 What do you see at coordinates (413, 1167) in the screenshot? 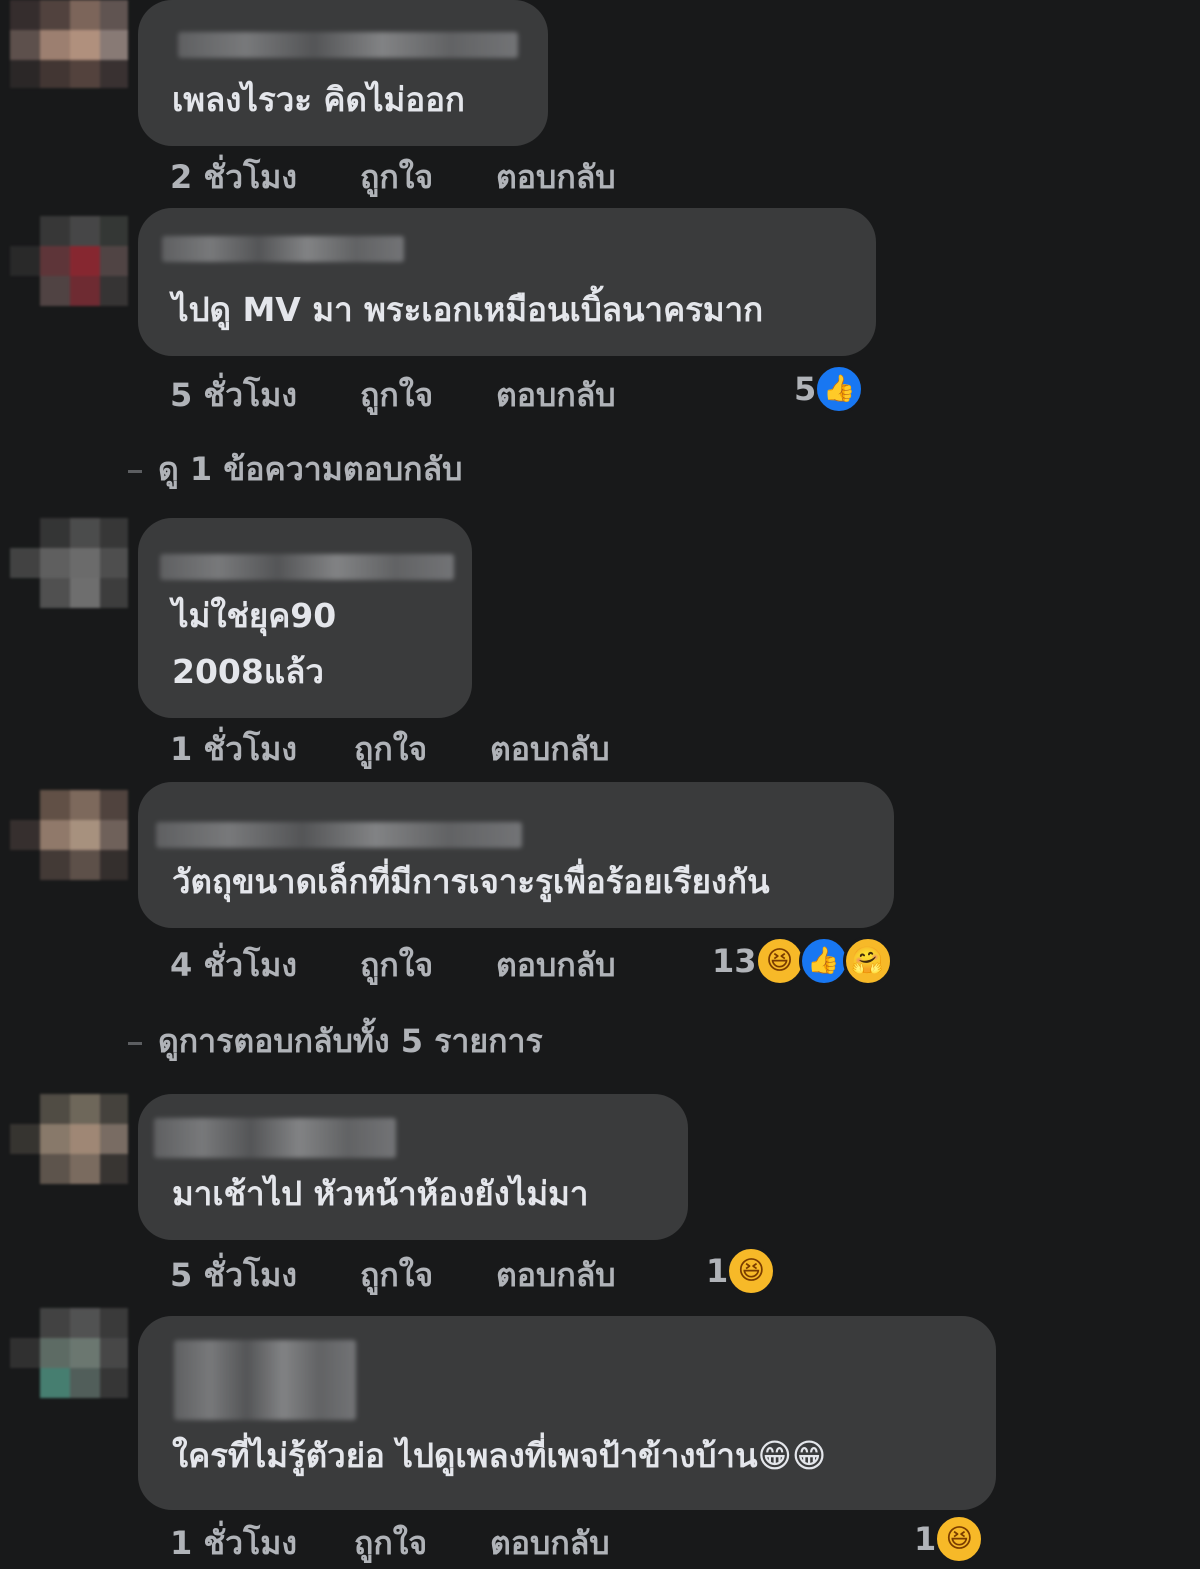
I see `comment-bubble: มาเช้าไป หัวหน้าห้องยังไม่มา` at bounding box center [413, 1167].